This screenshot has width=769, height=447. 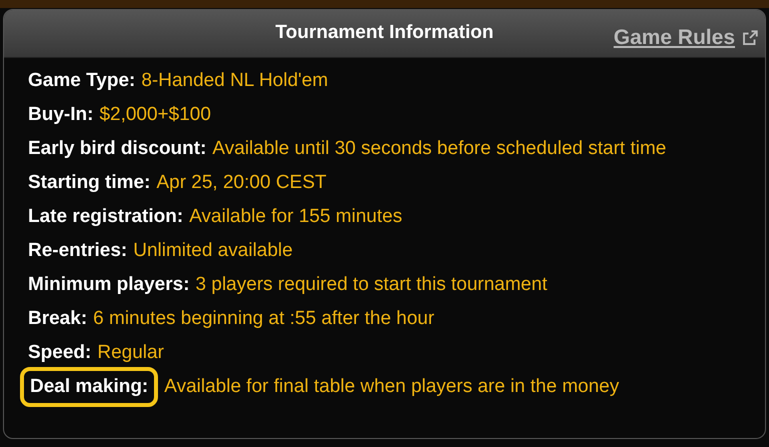 What do you see at coordinates (58, 318) in the screenshot?
I see `row-label: Break:` at bounding box center [58, 318].